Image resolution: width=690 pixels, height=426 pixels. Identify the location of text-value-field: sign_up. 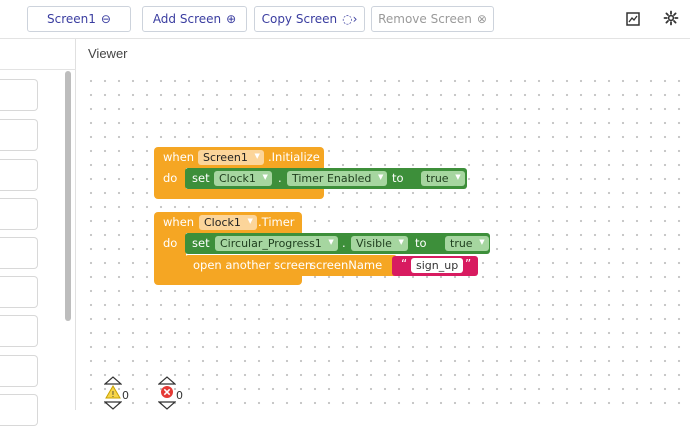
(437, 265).